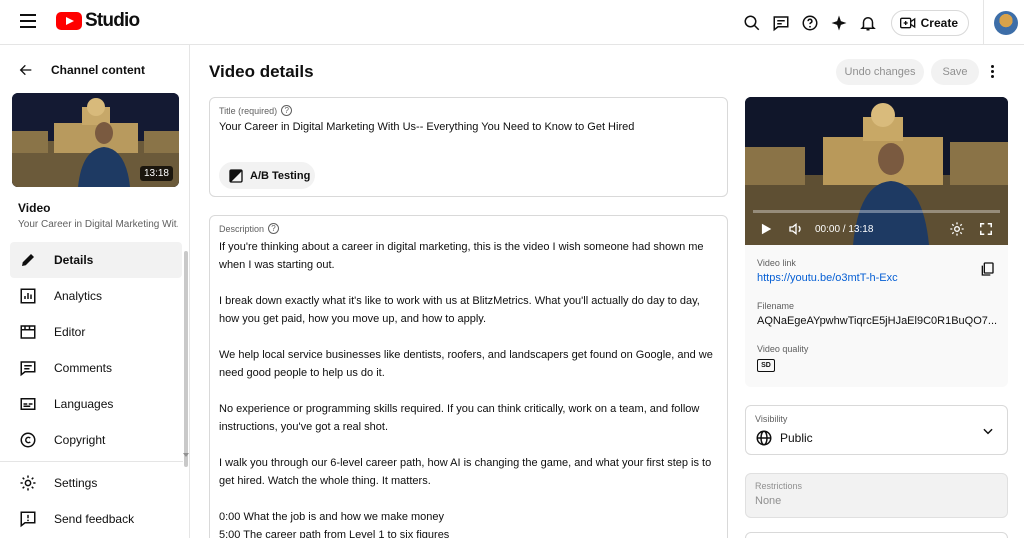 Image resolution: width=1024 pixels, height=538 pixels. What do you see at coordinates (28, 404) in the screenshot?
I see `languages-icon` at bounding box center [28, 404].